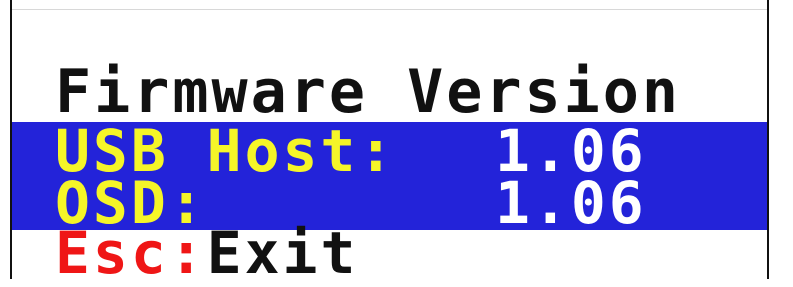  What do you see at coordinates (571, 203) in the screenshot?
I see `osd-version-value: 1.06` at bounding box center [571, 203].